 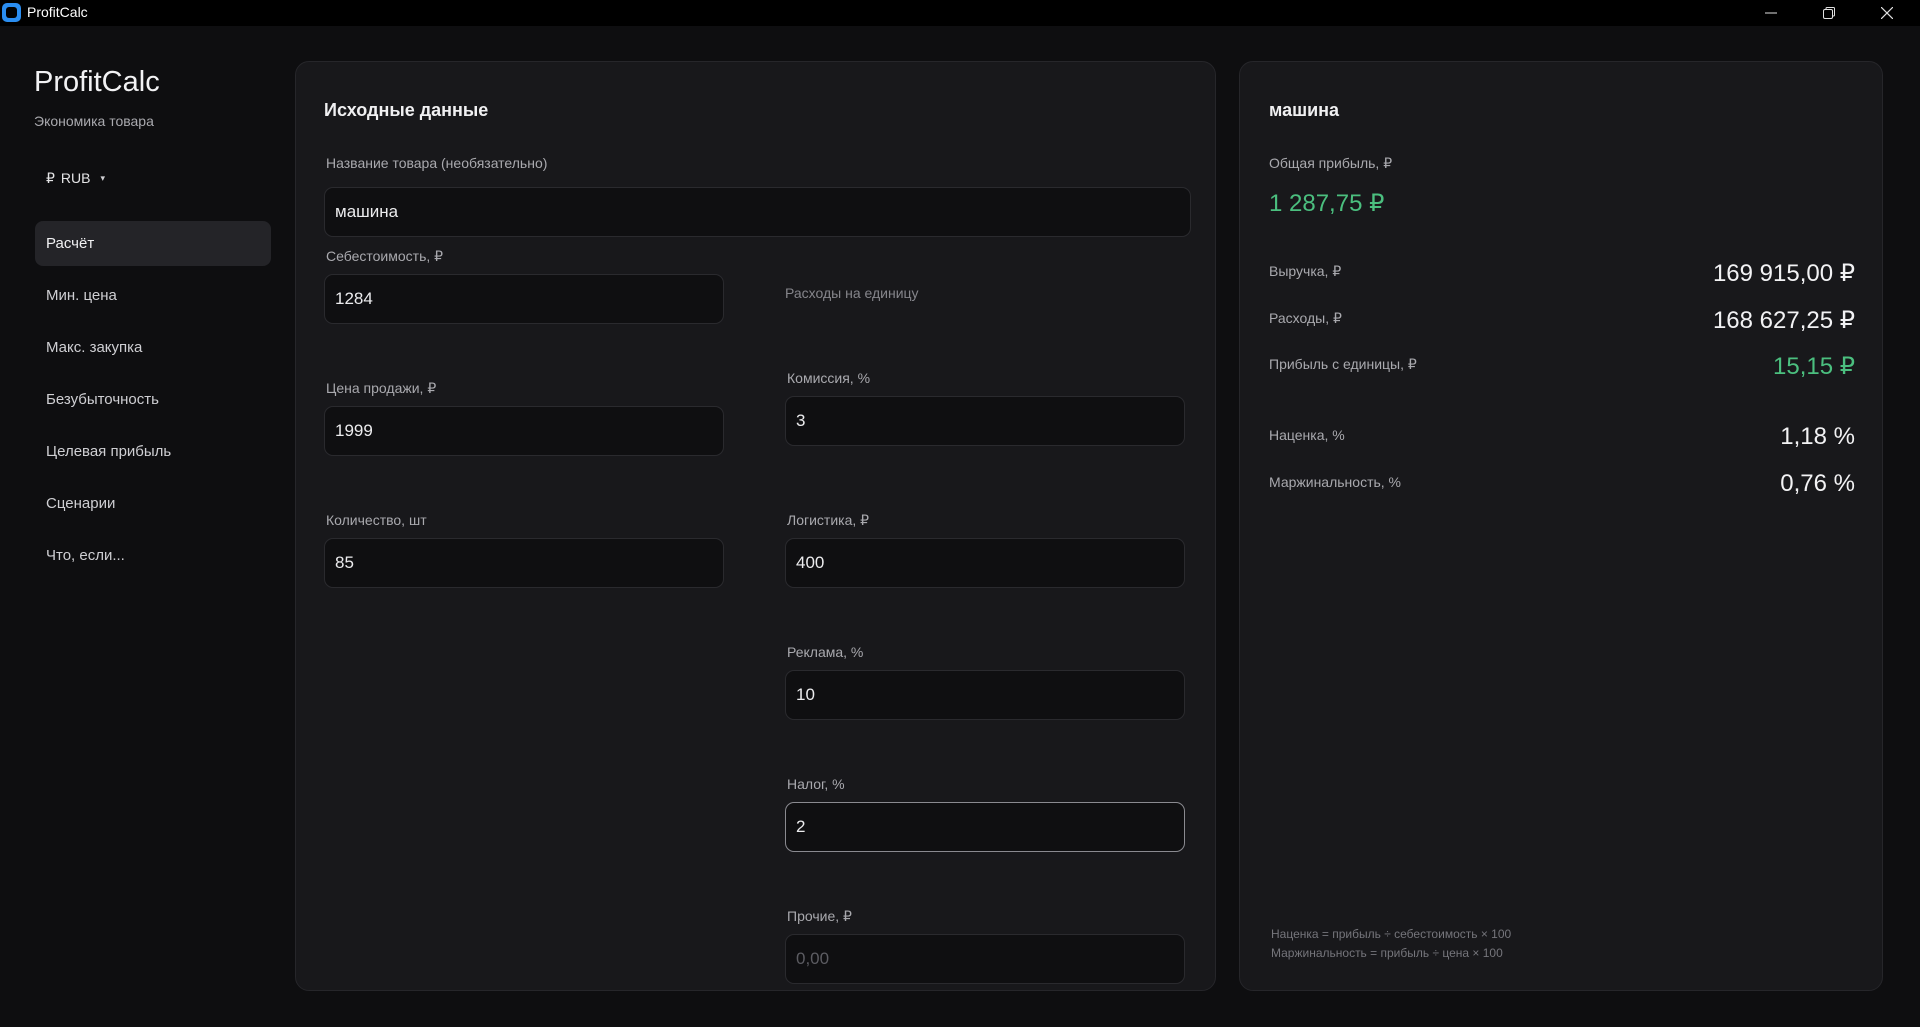 What do you see at coordinates (437, 163) in the screenshot?
I see `product-name-label: Название товара (необязательно)` at bounding box center [437, 163].